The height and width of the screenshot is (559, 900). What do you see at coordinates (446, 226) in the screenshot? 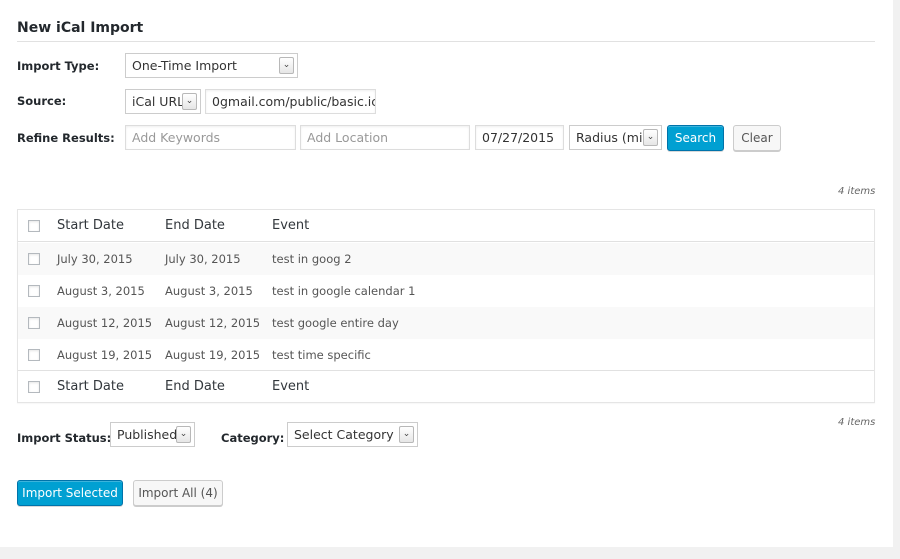
I see `table-header: Start Date End Date Event` at bounding box center [446, 226].